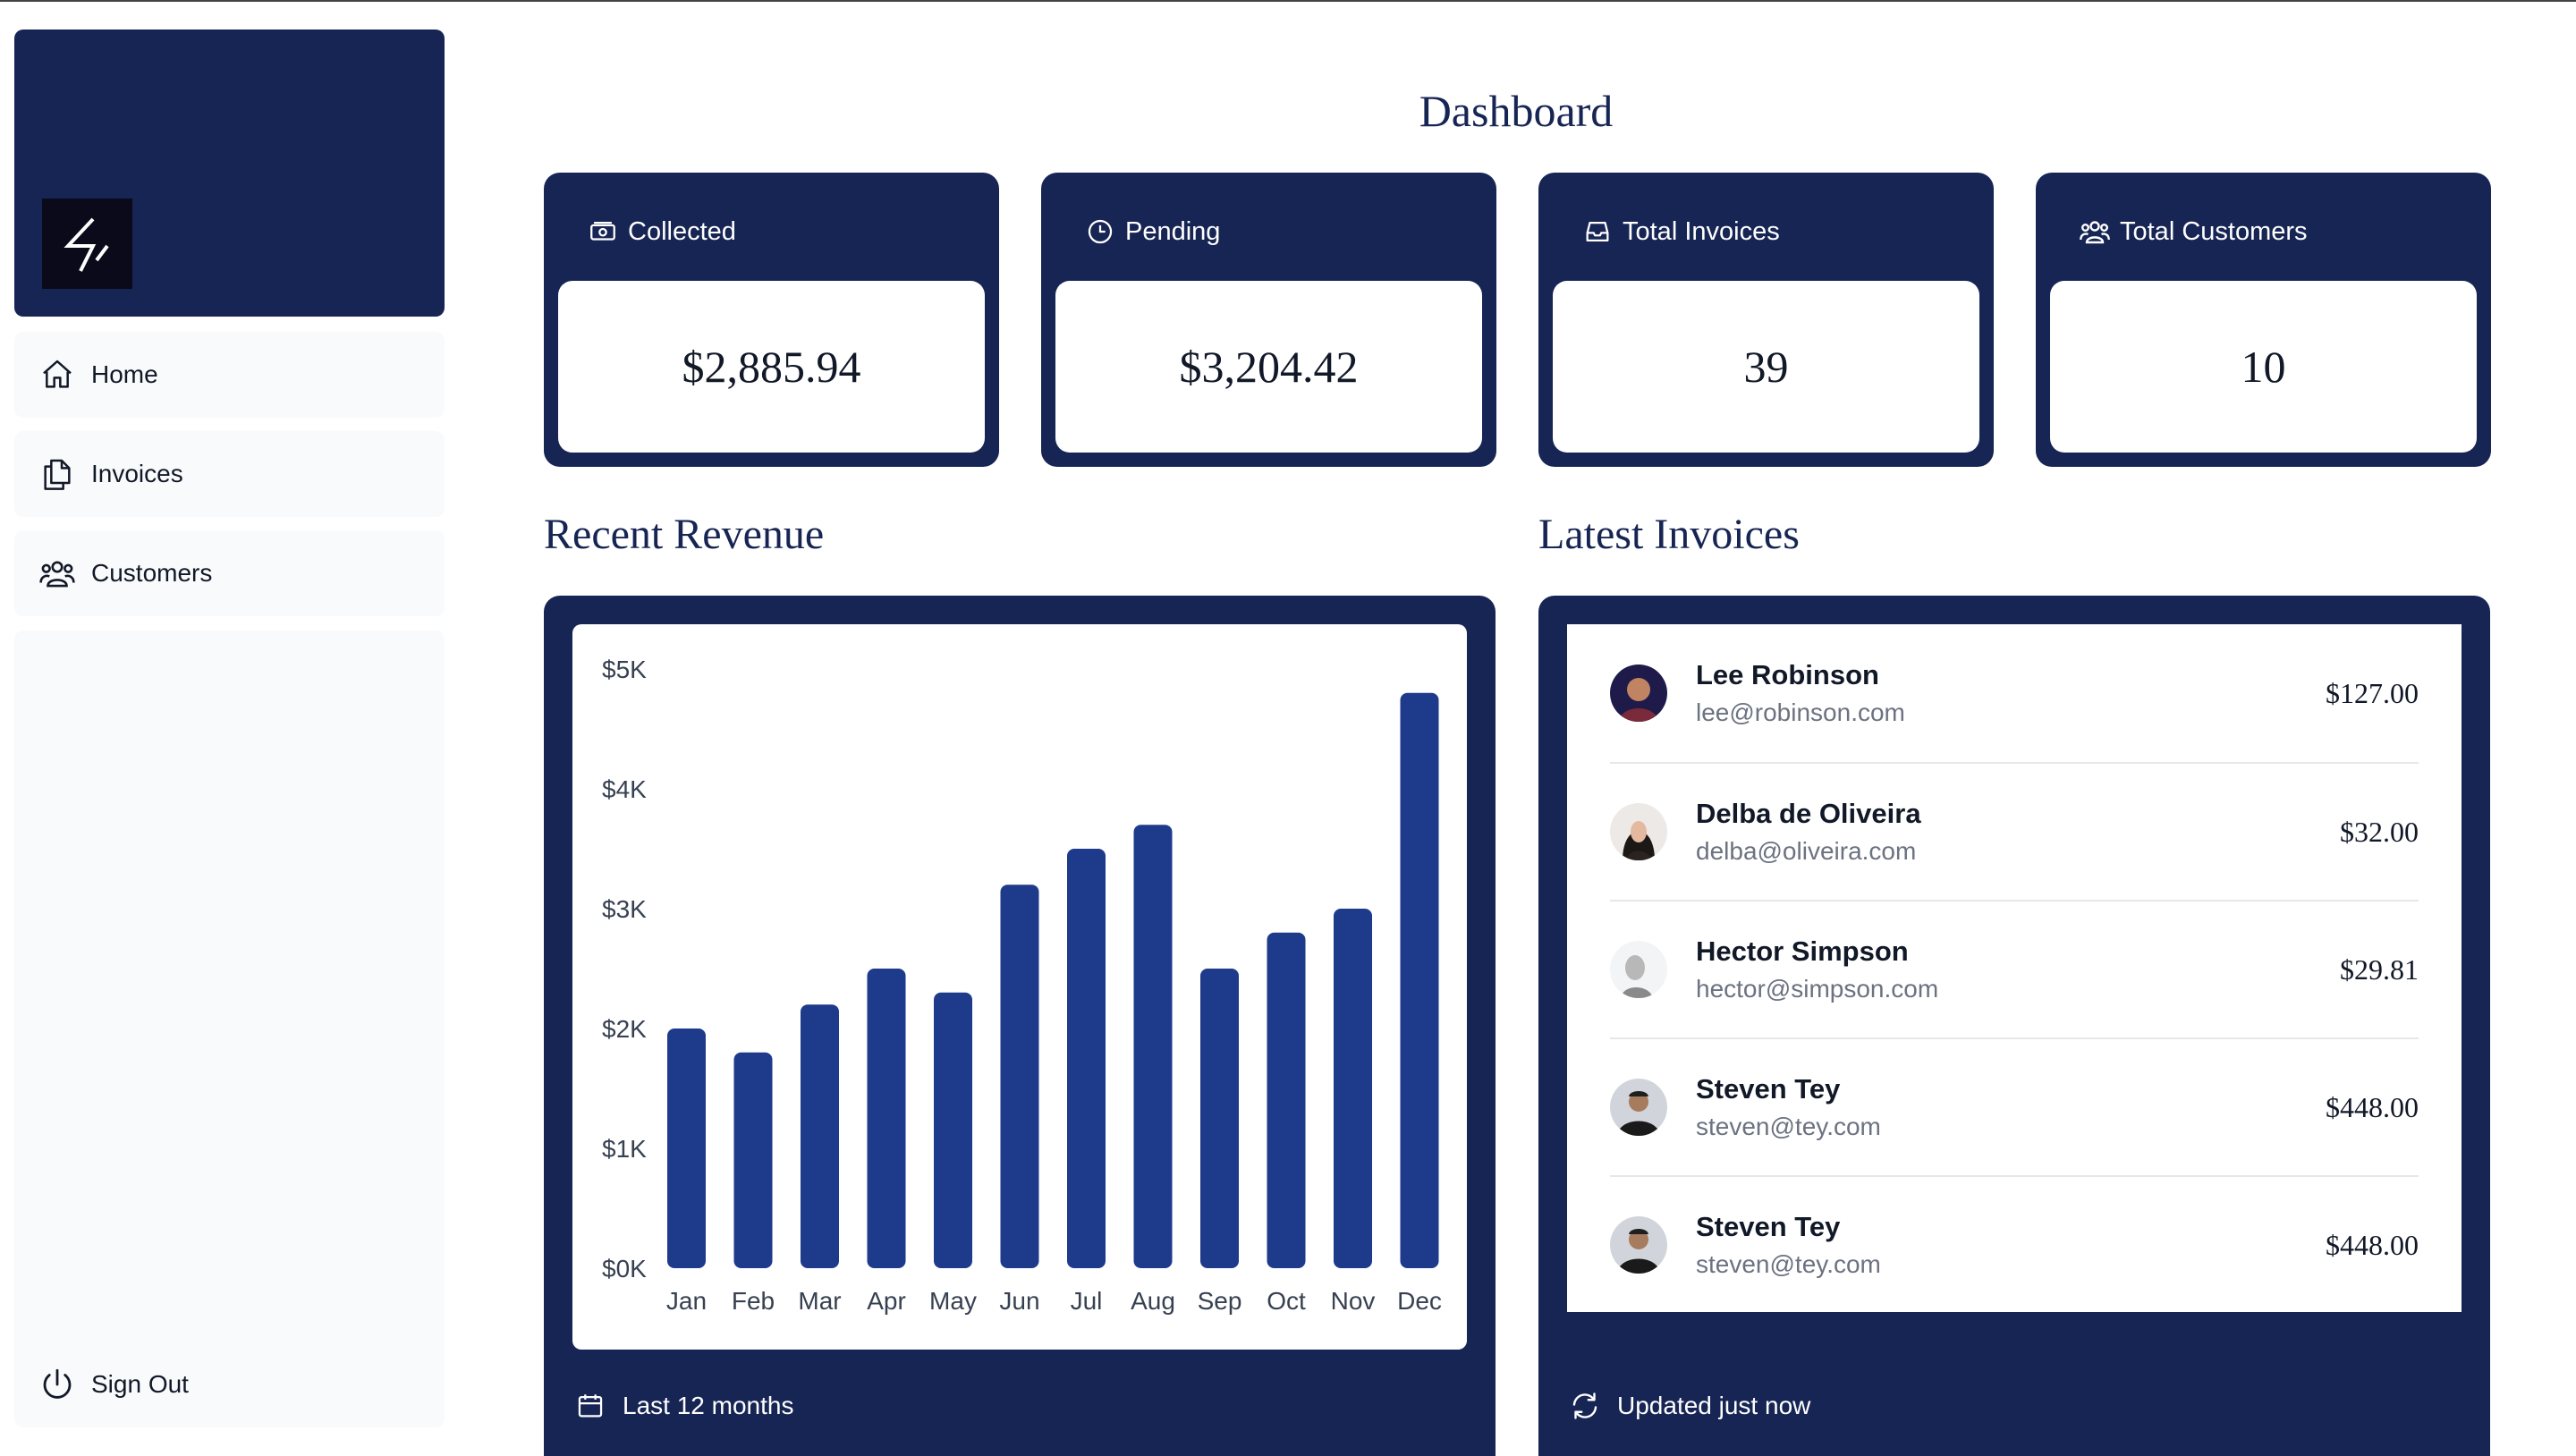 The width and height of the screenshot is (2576, 1456). Describe the element at coordinates (2263, 367) in the screenshot. I see `card-value: 10` at that location.